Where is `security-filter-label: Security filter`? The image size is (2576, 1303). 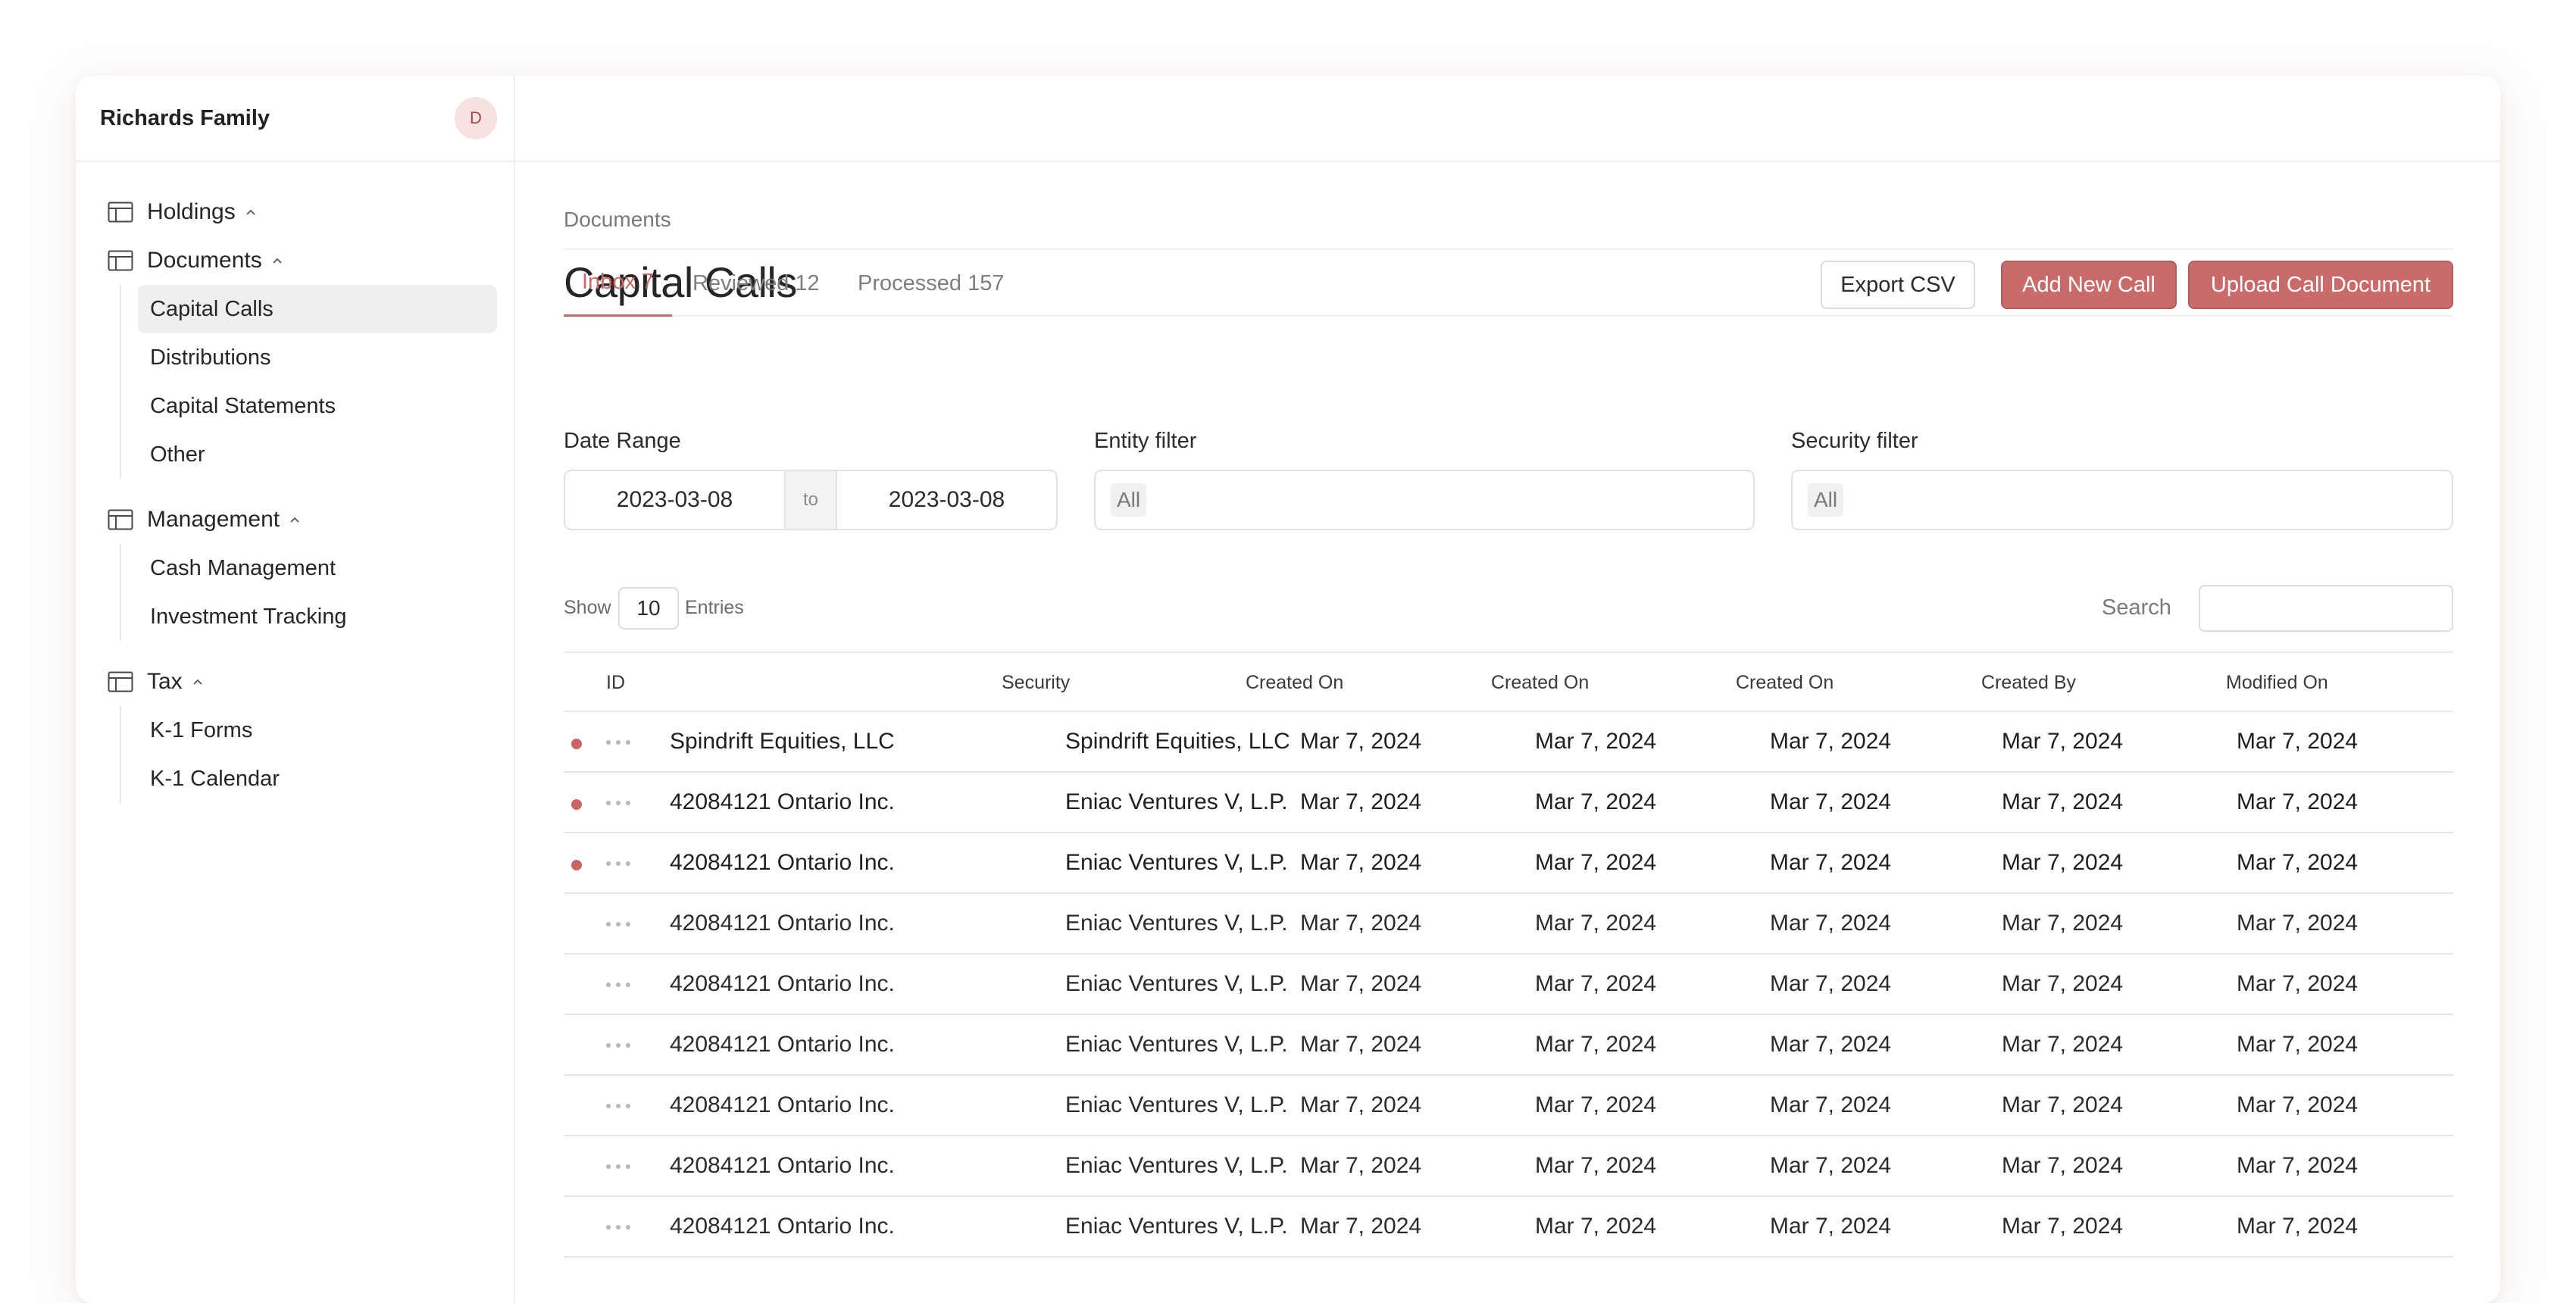 security-filter-label: Security filter is located at coordinates (1855, 441).